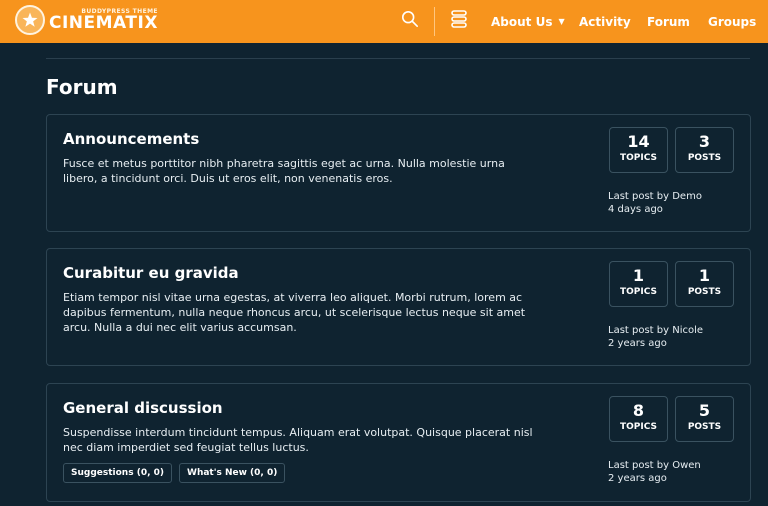  I want to click on forum-title-link: Curabitur eu gravida, so click(151, 273).